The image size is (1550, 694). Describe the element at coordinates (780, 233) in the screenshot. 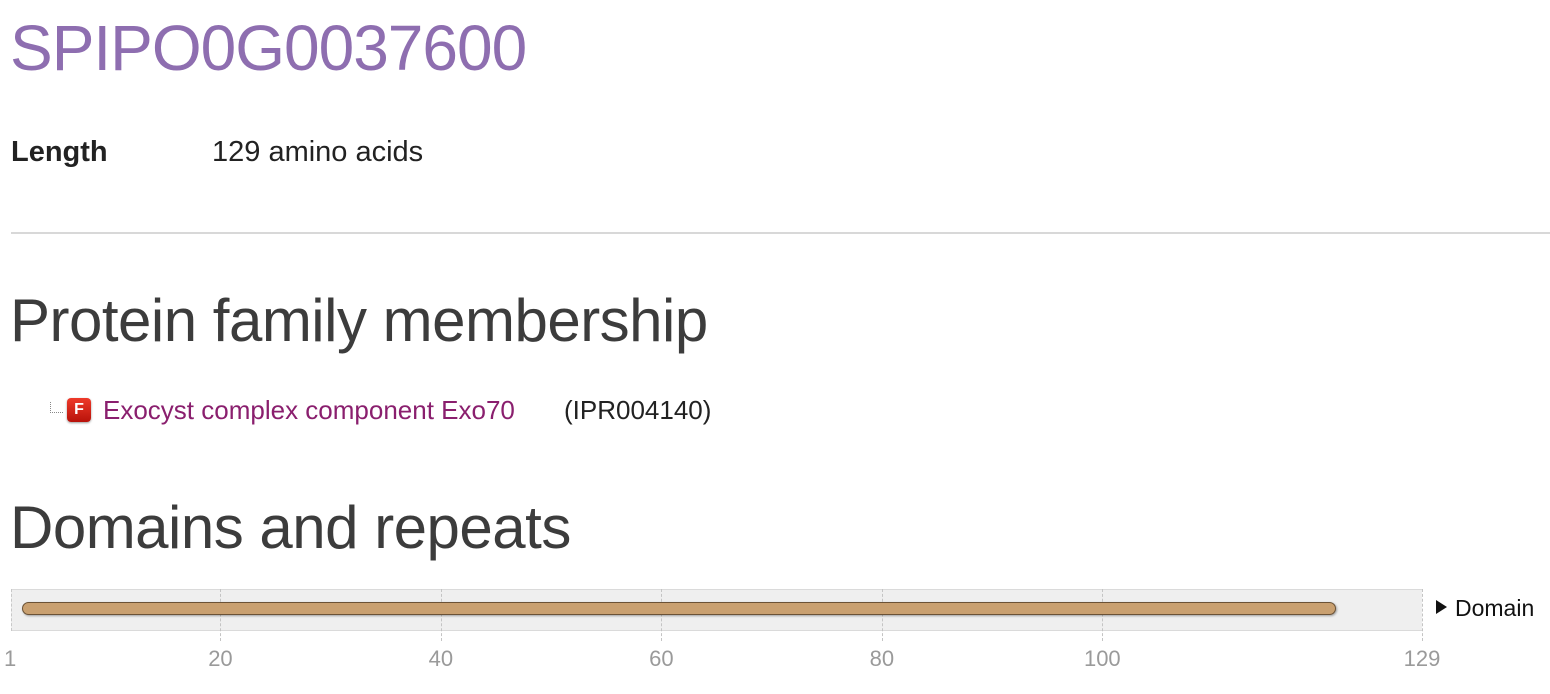

I see `section-divider` at that location.